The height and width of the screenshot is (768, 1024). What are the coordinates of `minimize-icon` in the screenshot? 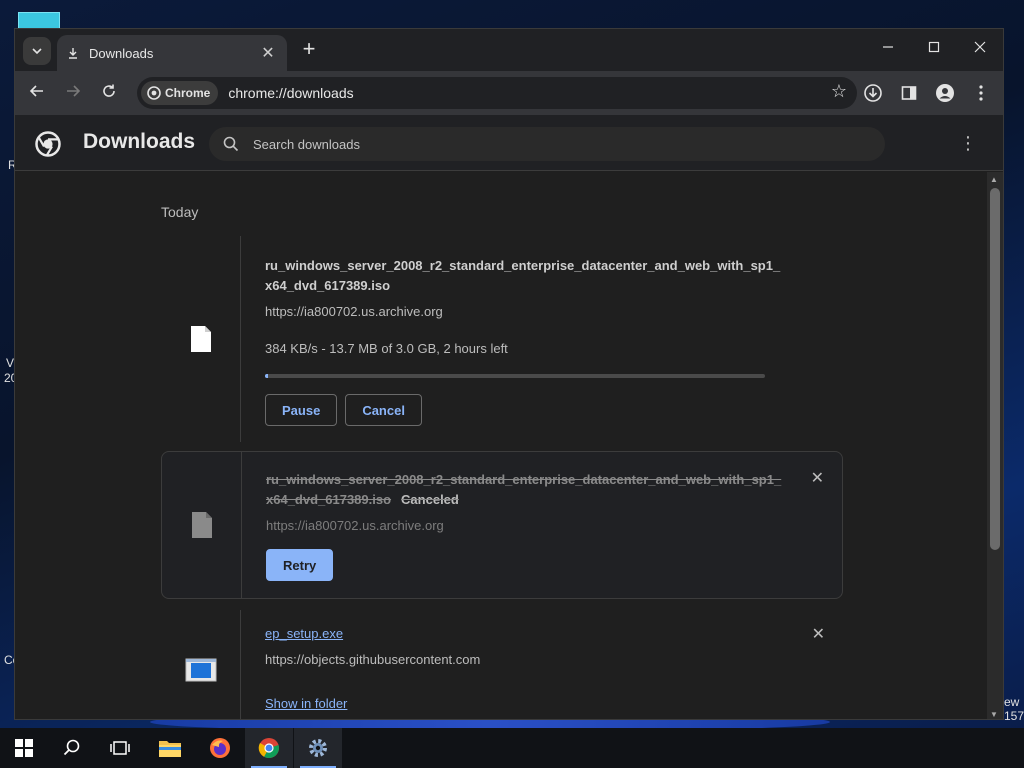 It's located at (888, 47).